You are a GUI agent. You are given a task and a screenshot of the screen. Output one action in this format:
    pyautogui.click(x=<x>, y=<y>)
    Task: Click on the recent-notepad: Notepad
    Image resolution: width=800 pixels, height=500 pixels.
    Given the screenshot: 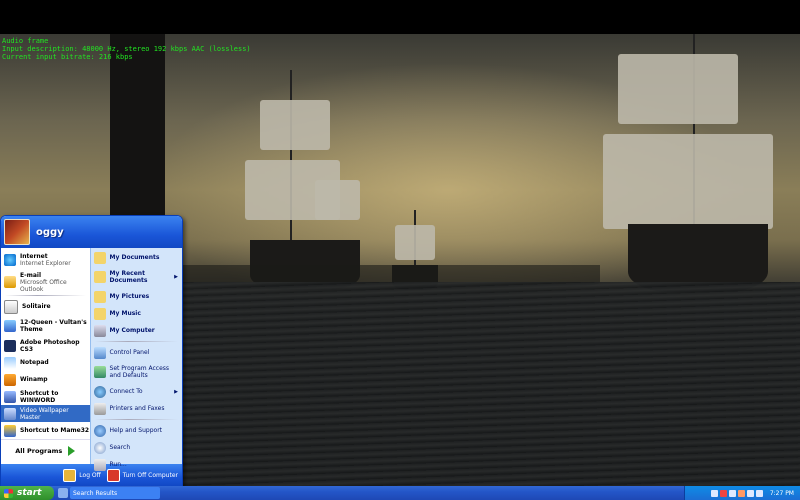 What is the action you would take?
    pyautogui.click(x=45, y=362)
    